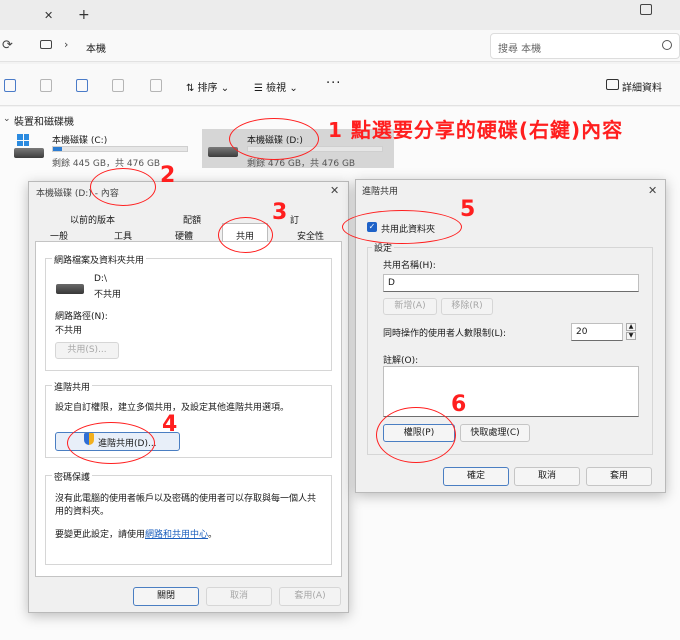 The width and height of the screenshot is (680, 640). Describe the element at coordinates (72, 476) in the screenshot. I see `group-title: 密碼保護` at that location.